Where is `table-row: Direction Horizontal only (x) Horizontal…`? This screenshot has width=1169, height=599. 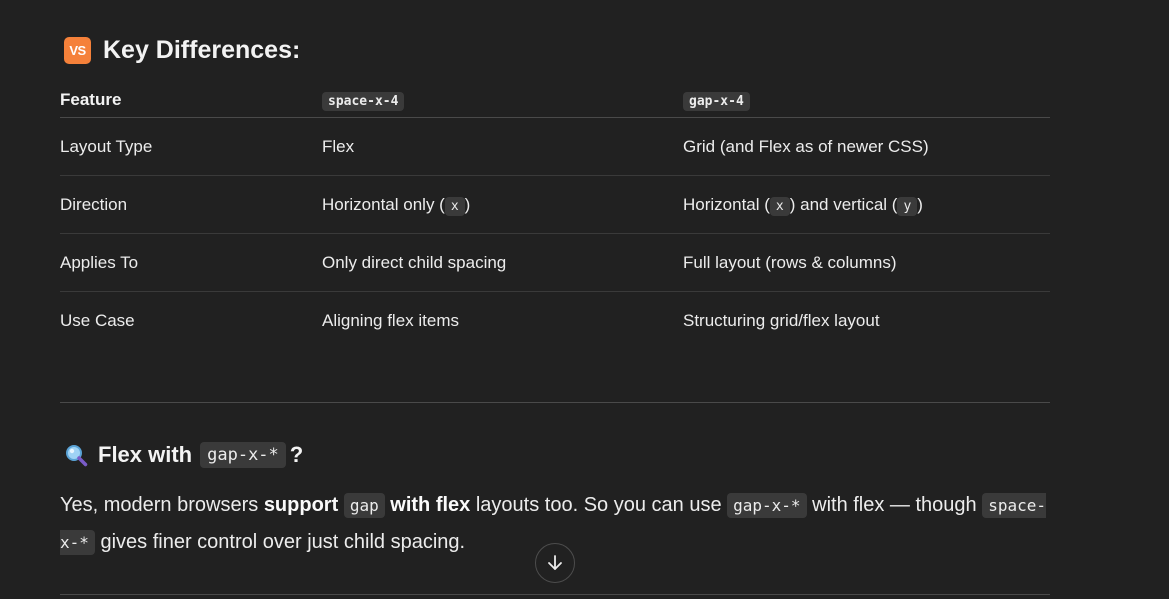 table-row: Direction Horizontal only (x) Horizontal… is located at coordinates (555, 204).